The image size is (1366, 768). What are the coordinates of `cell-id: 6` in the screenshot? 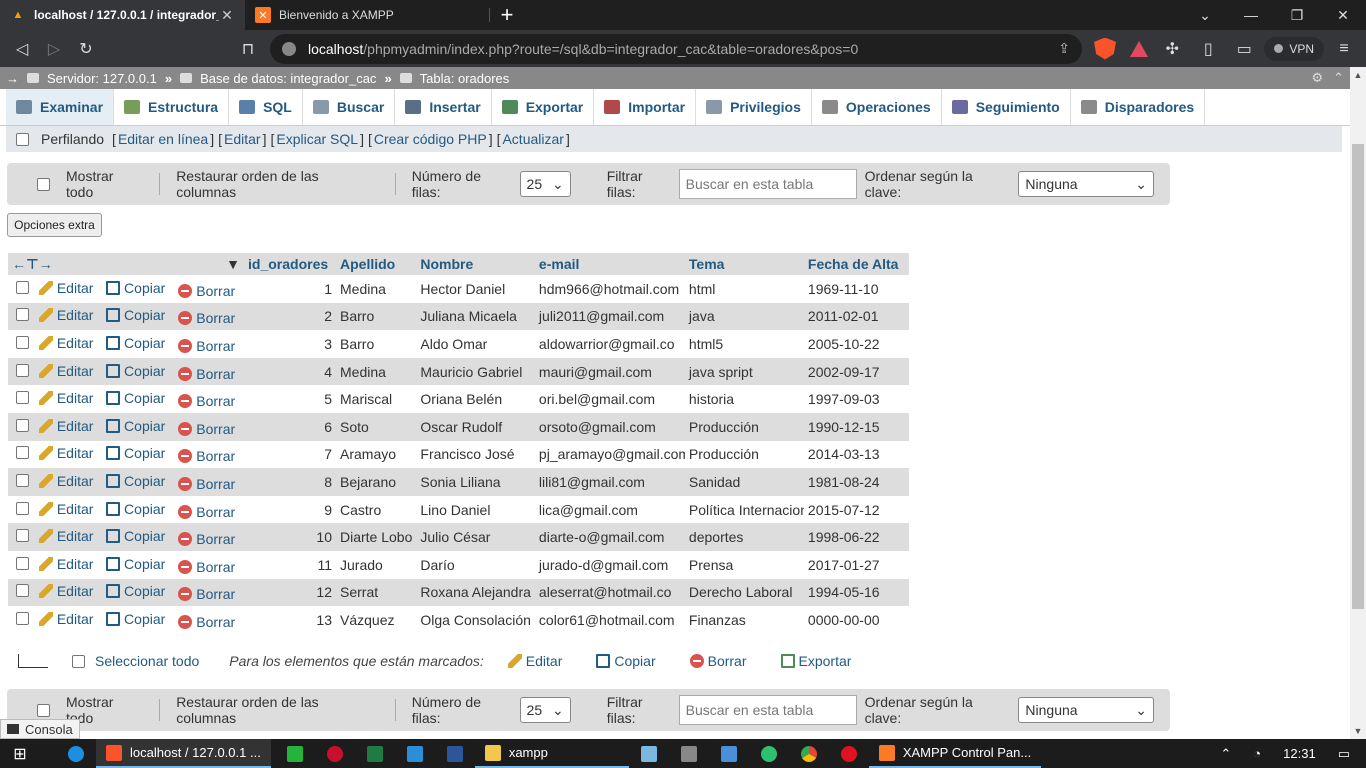 It's located at (290, 426).